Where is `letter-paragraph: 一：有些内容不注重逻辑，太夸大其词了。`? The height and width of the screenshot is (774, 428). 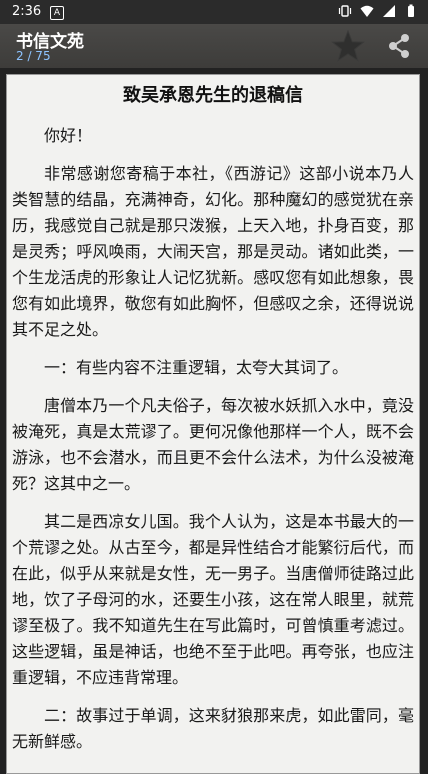
letter-paragraph: 一：有些内容不注重逻辑，太夸大其词了。 is located at coordinates (196, 367).